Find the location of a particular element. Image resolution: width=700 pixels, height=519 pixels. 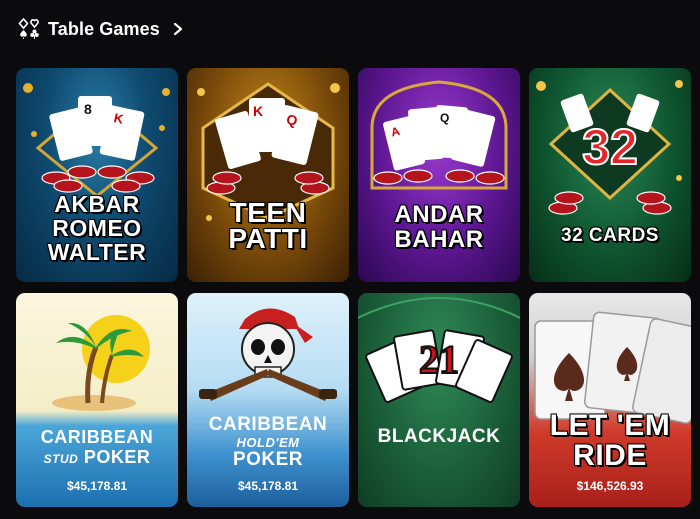

section-title: Table Games is located at coordinates (104, 28).